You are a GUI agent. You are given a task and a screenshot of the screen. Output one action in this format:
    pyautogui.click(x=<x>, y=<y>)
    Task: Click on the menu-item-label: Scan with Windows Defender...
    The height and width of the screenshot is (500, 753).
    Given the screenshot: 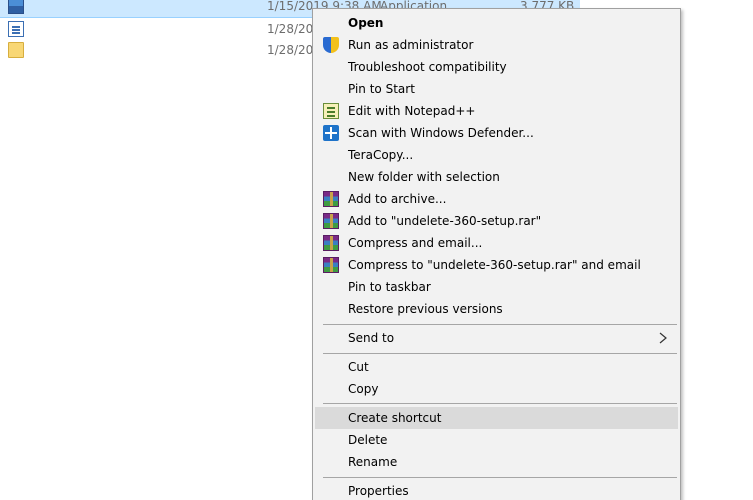 What is the action you would take?
    pyautogui.click(x=441, y=133)
    